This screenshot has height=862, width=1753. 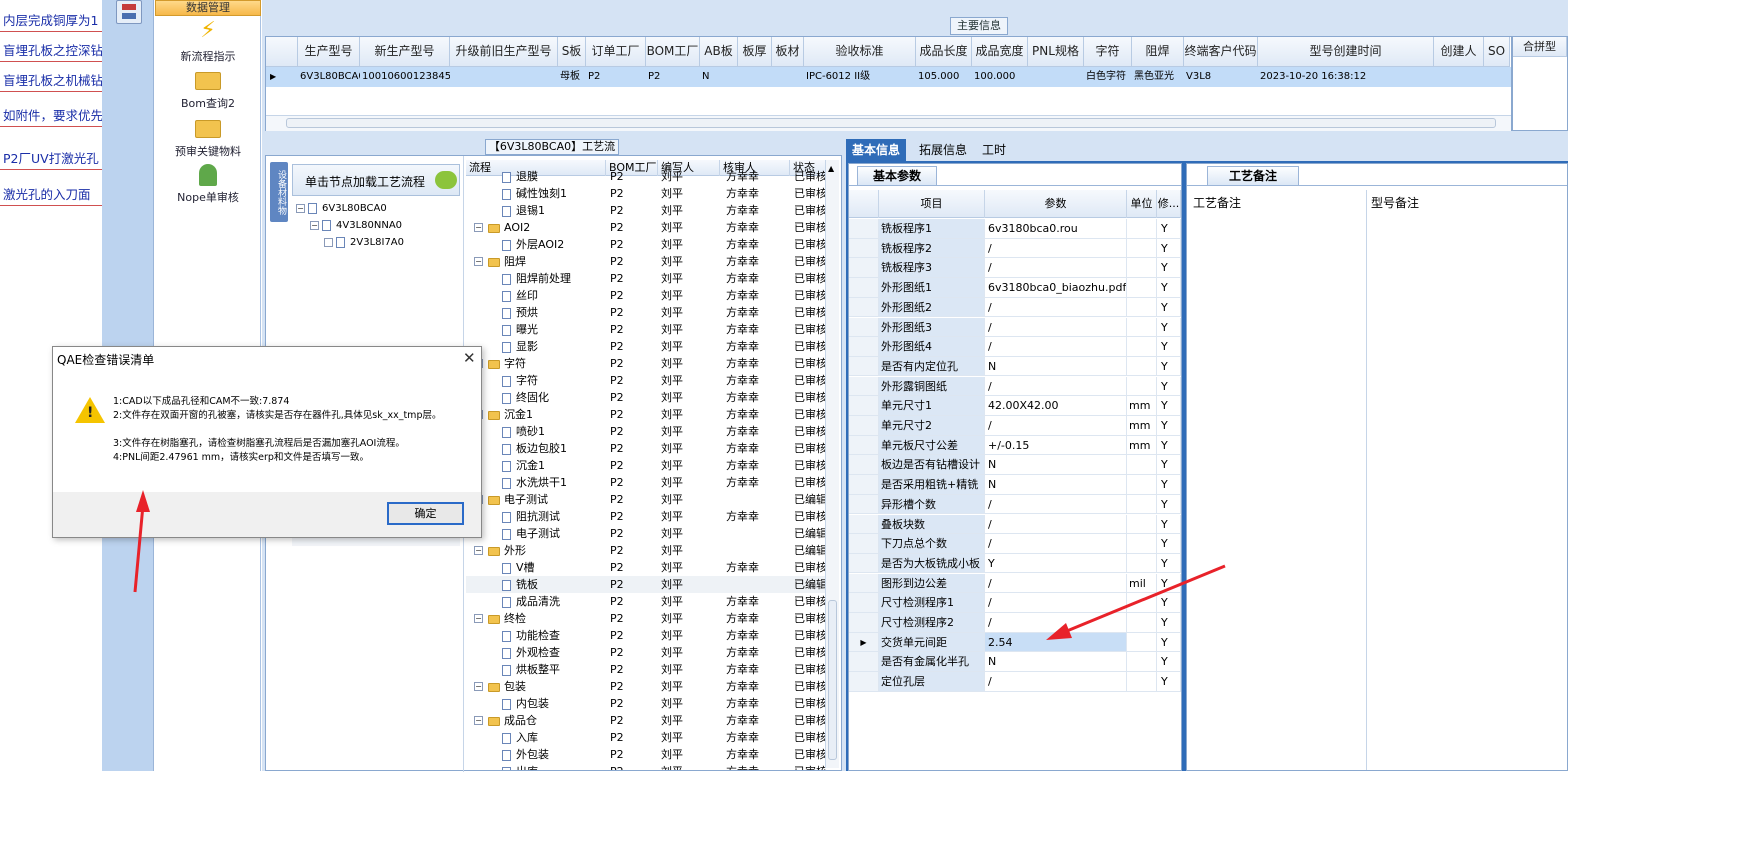 What do you see at coordinates (139, 548) in the screenshot?
I see `arrow-up` at bounding box center [139, 548].